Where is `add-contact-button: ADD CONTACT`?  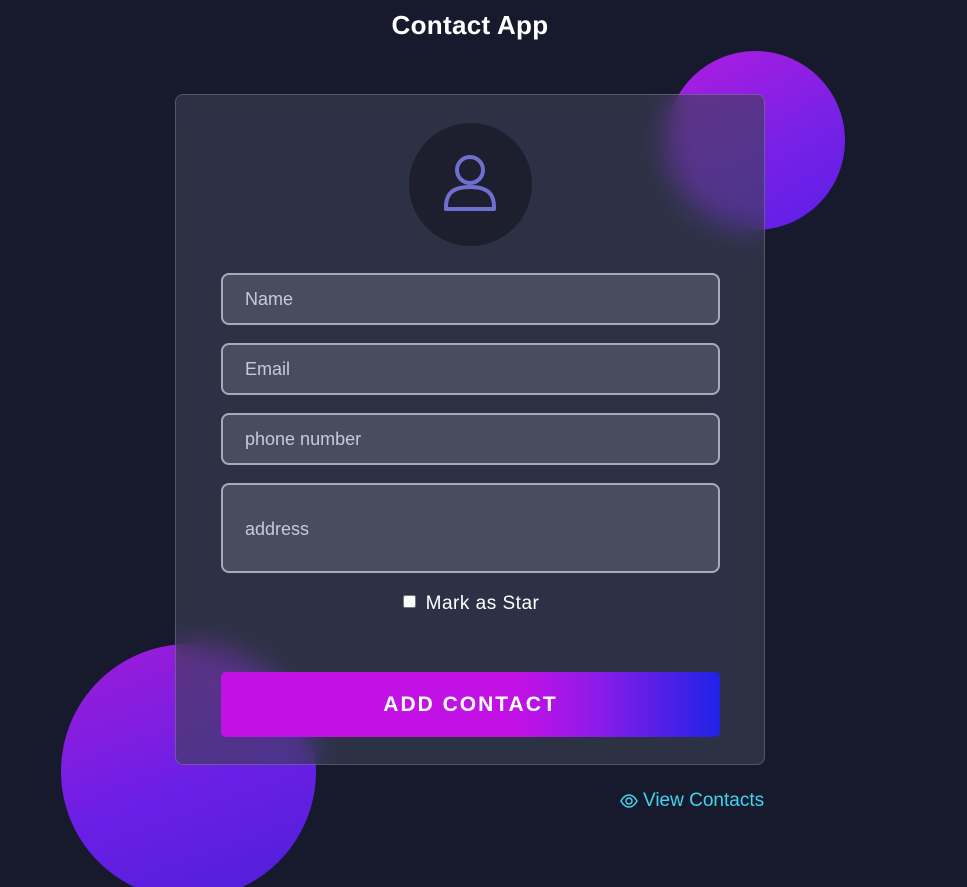 add-contact-button: ADD CONTACT is located at coordinates (470, 704).